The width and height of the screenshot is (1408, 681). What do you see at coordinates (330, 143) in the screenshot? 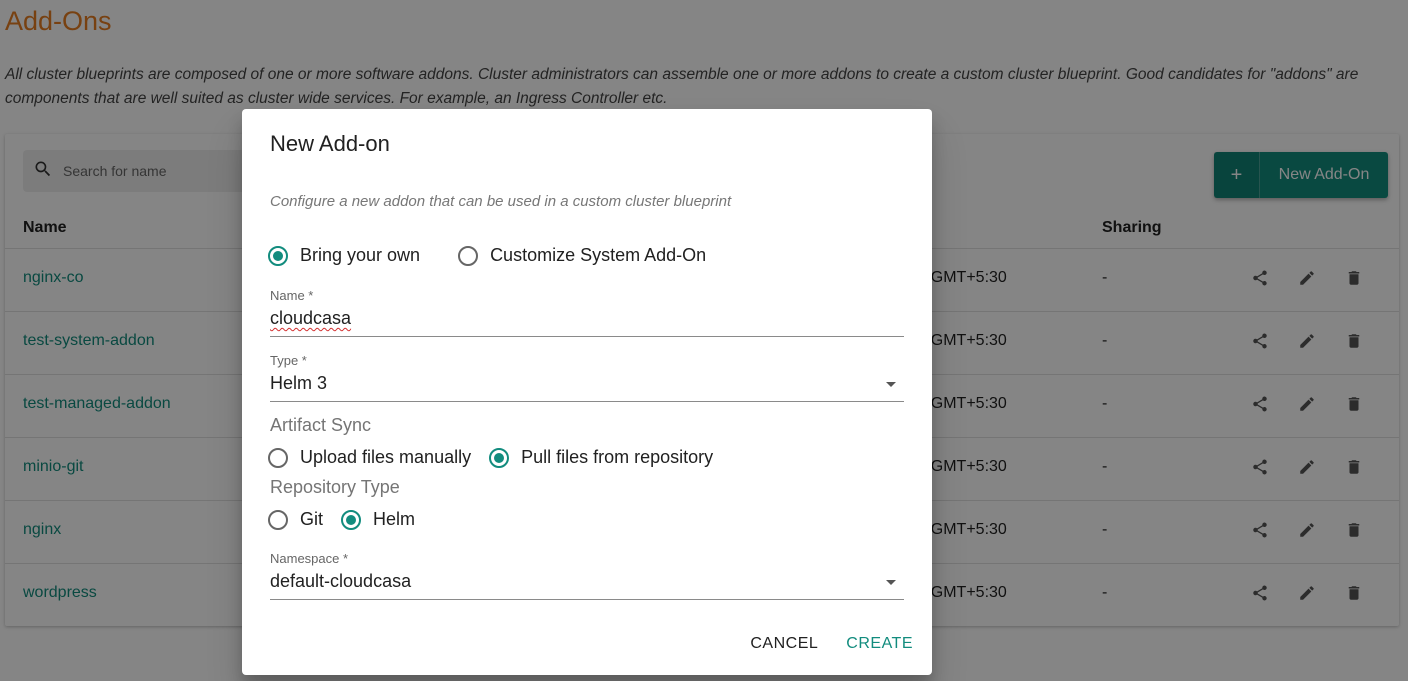
I see `dialog-title: New Add-on` at bounding box center [330, 143].